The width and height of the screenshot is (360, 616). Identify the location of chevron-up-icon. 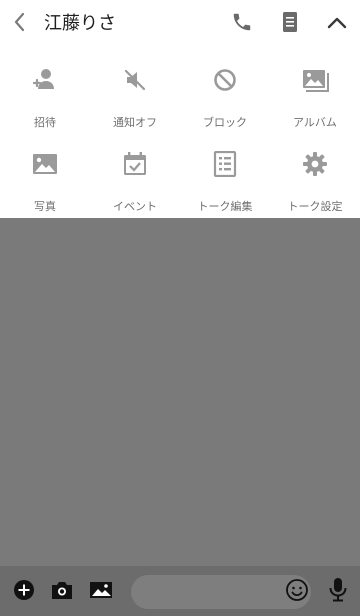
(337, 24).